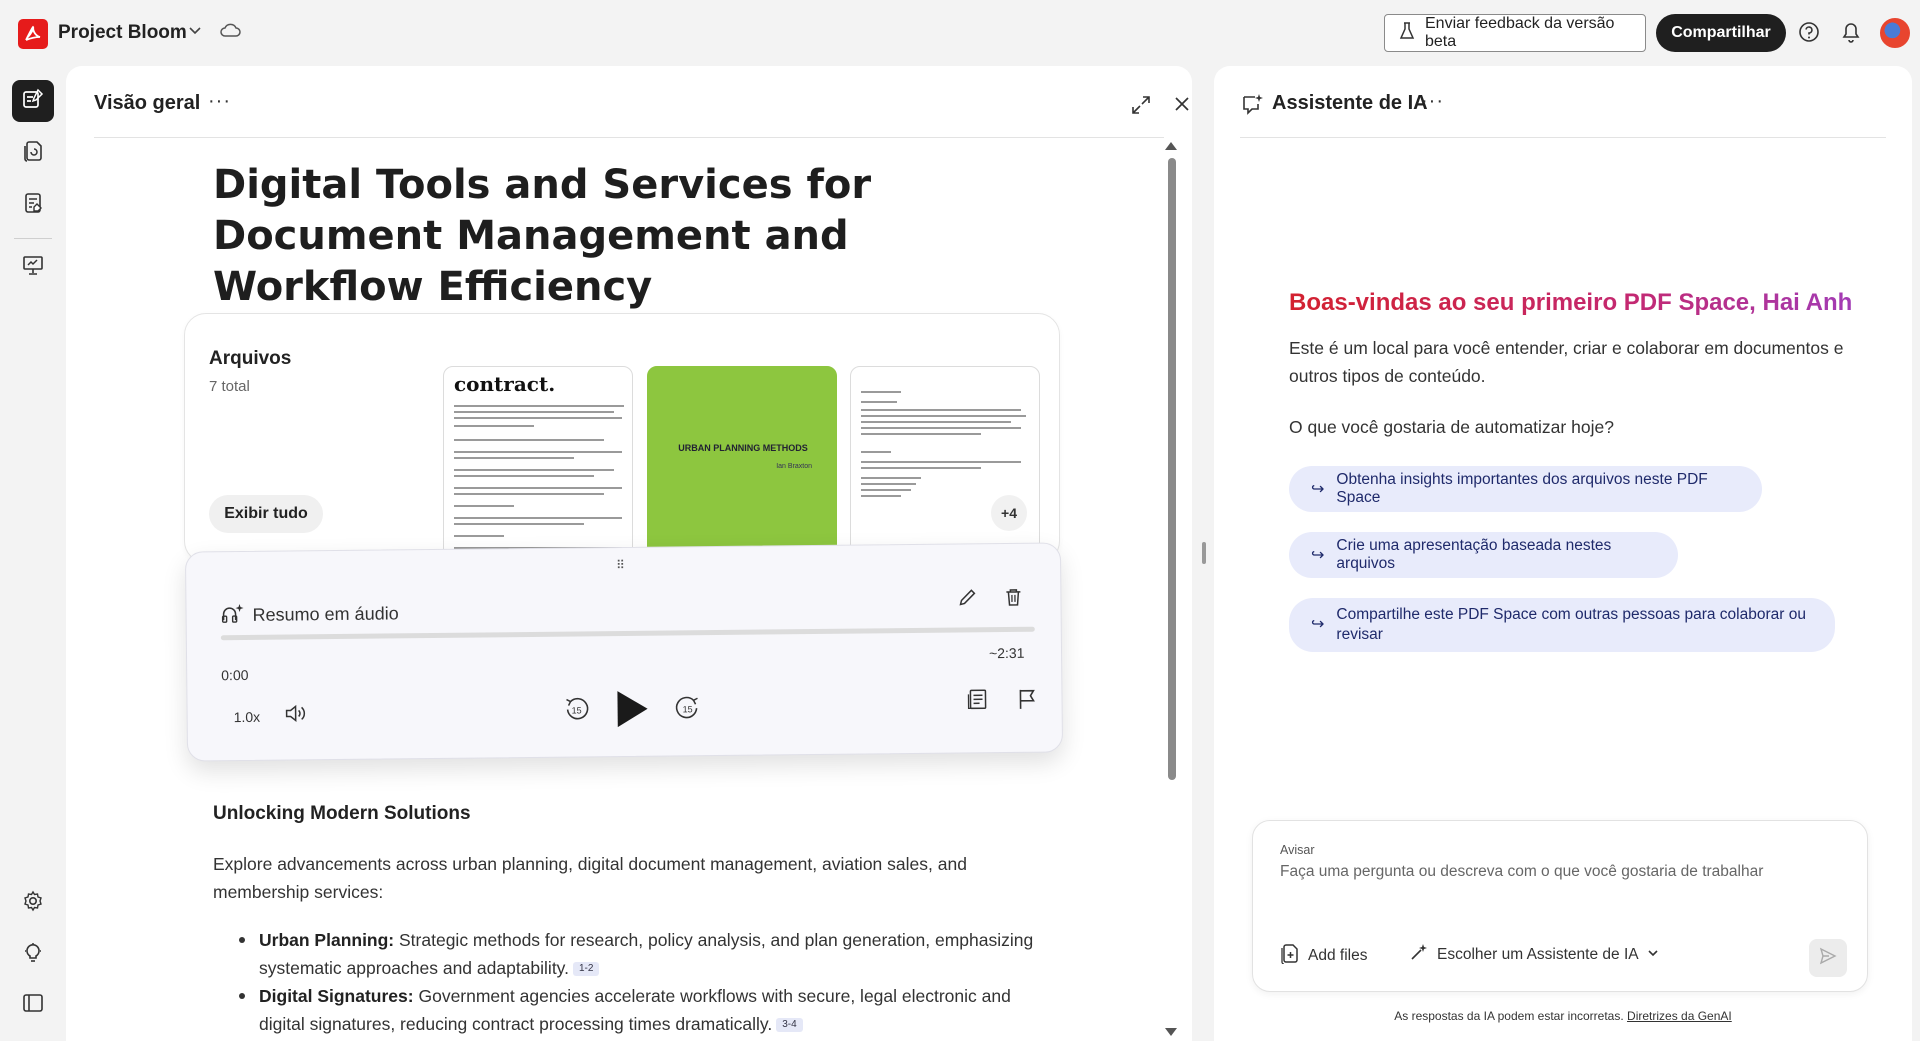 Image resolution: width=1920 pixels, height=1041 pixels. I want to click on volume-icon, so click(297, 715).